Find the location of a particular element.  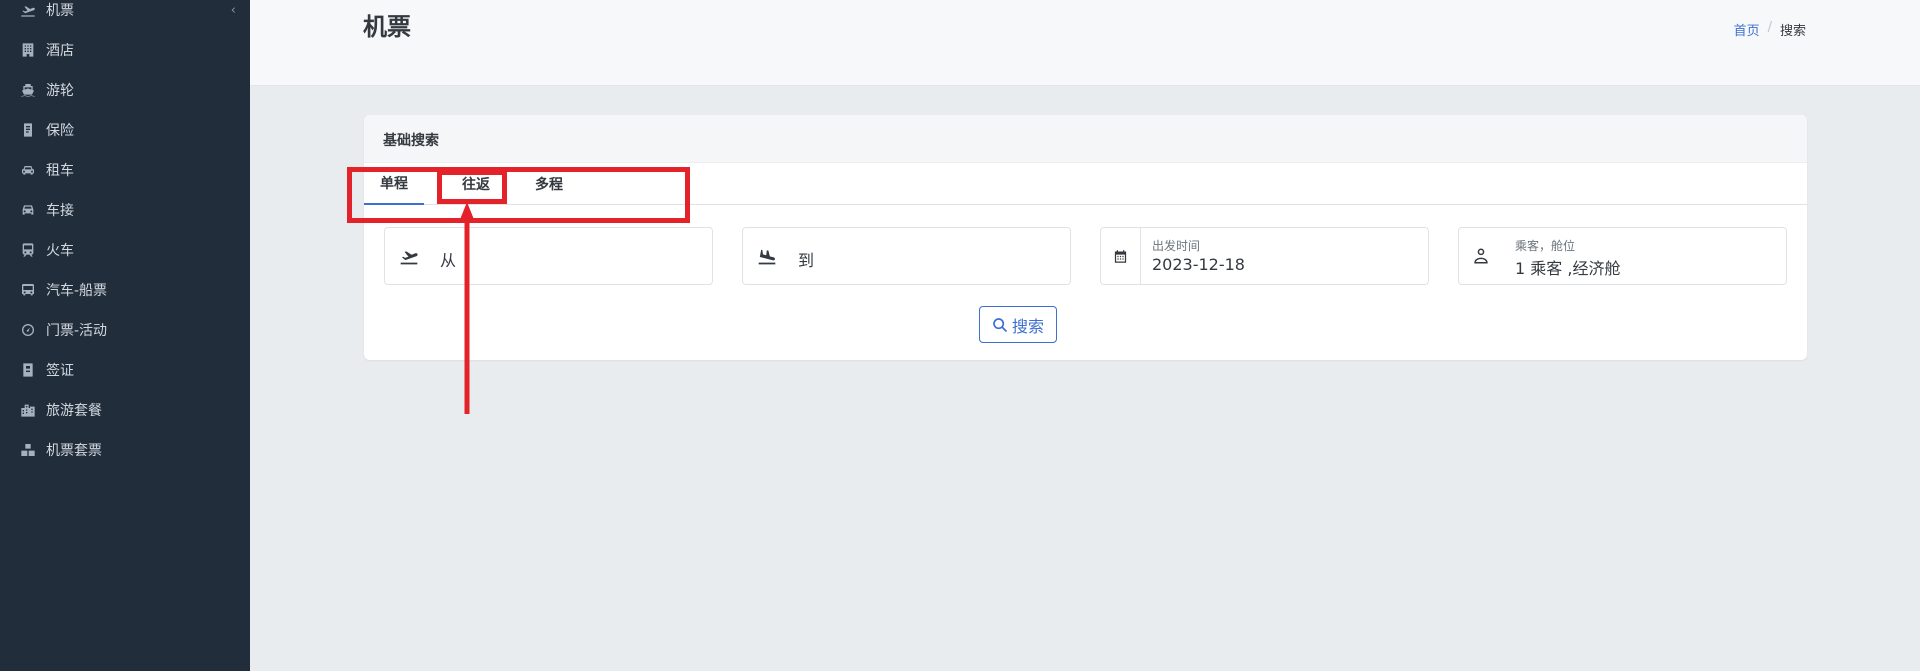

sidebar-item-bus-ferry: 汽车-船票 is located at coordinates (125, 290).